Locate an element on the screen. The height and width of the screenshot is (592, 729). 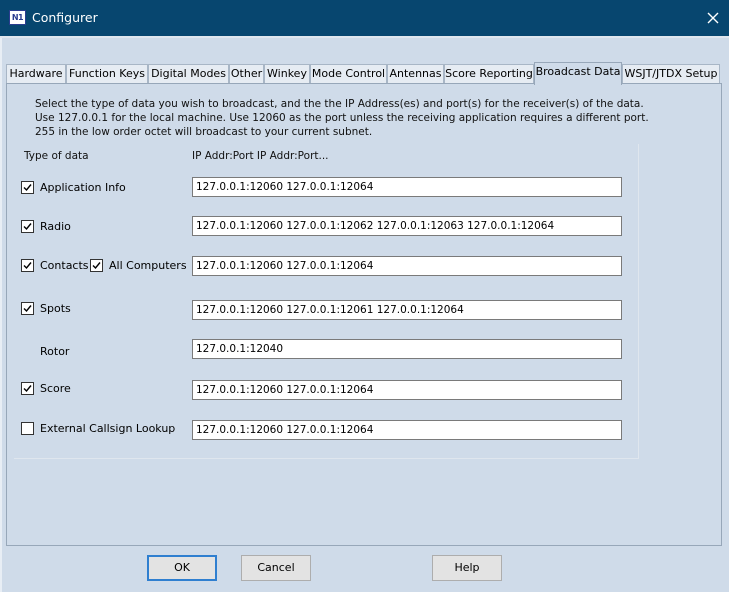
window-title: Configurer is located at coordinates (65, 17).